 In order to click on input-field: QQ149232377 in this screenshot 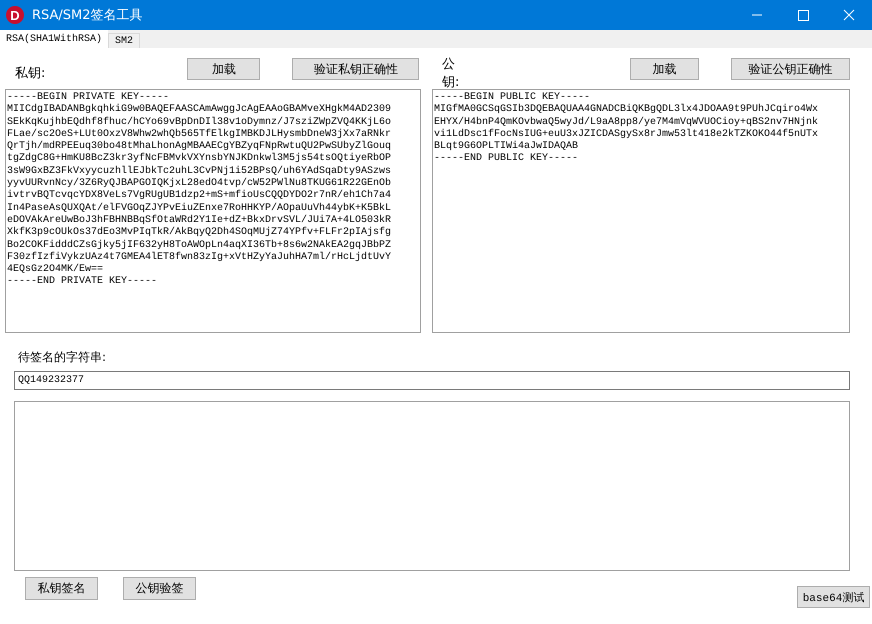, I will do `click(432, 380)`.